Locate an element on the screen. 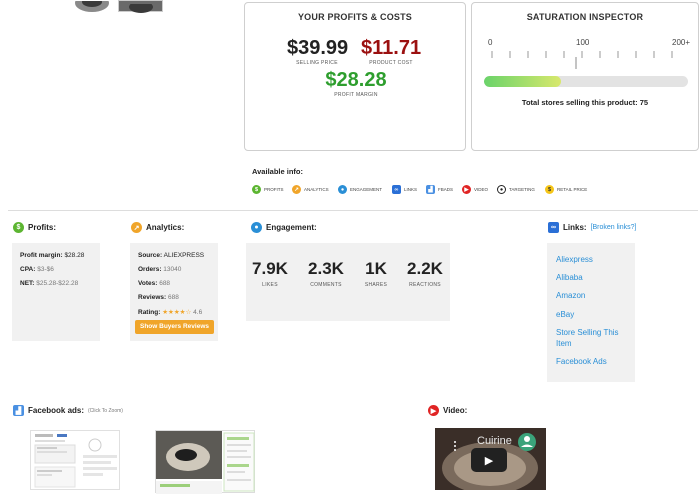 Image resolution: width=700 pixels, height=500 pixels. legend-label: PROFITS is located at coordinates (274, 189).